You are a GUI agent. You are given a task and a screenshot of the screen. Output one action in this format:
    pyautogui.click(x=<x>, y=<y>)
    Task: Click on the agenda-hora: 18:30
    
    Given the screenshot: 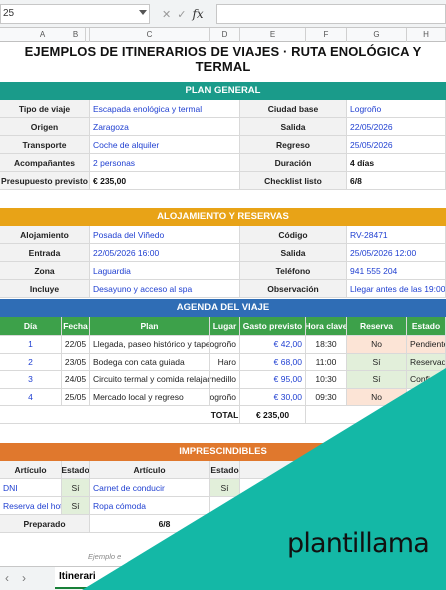 What is the action you would take?
    pyautogui.click(x=326, y=345)
    